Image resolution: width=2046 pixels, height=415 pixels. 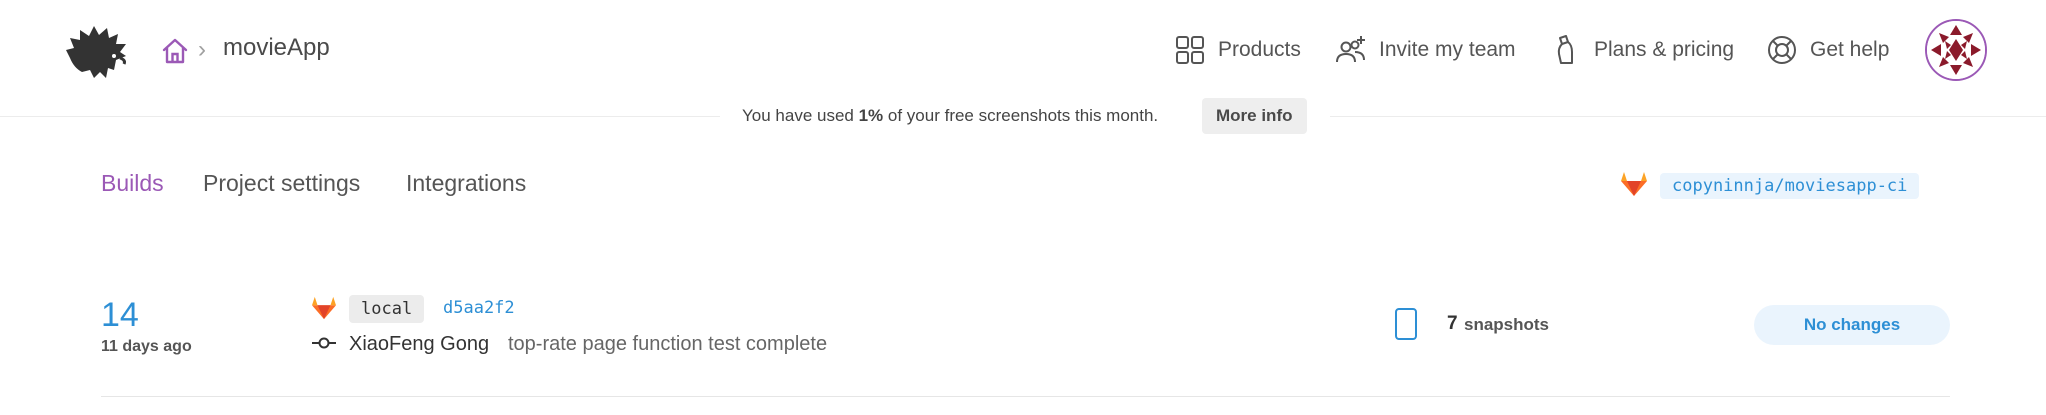 I want to click on lifebuoy-icon, so click(x=1782, y=50).